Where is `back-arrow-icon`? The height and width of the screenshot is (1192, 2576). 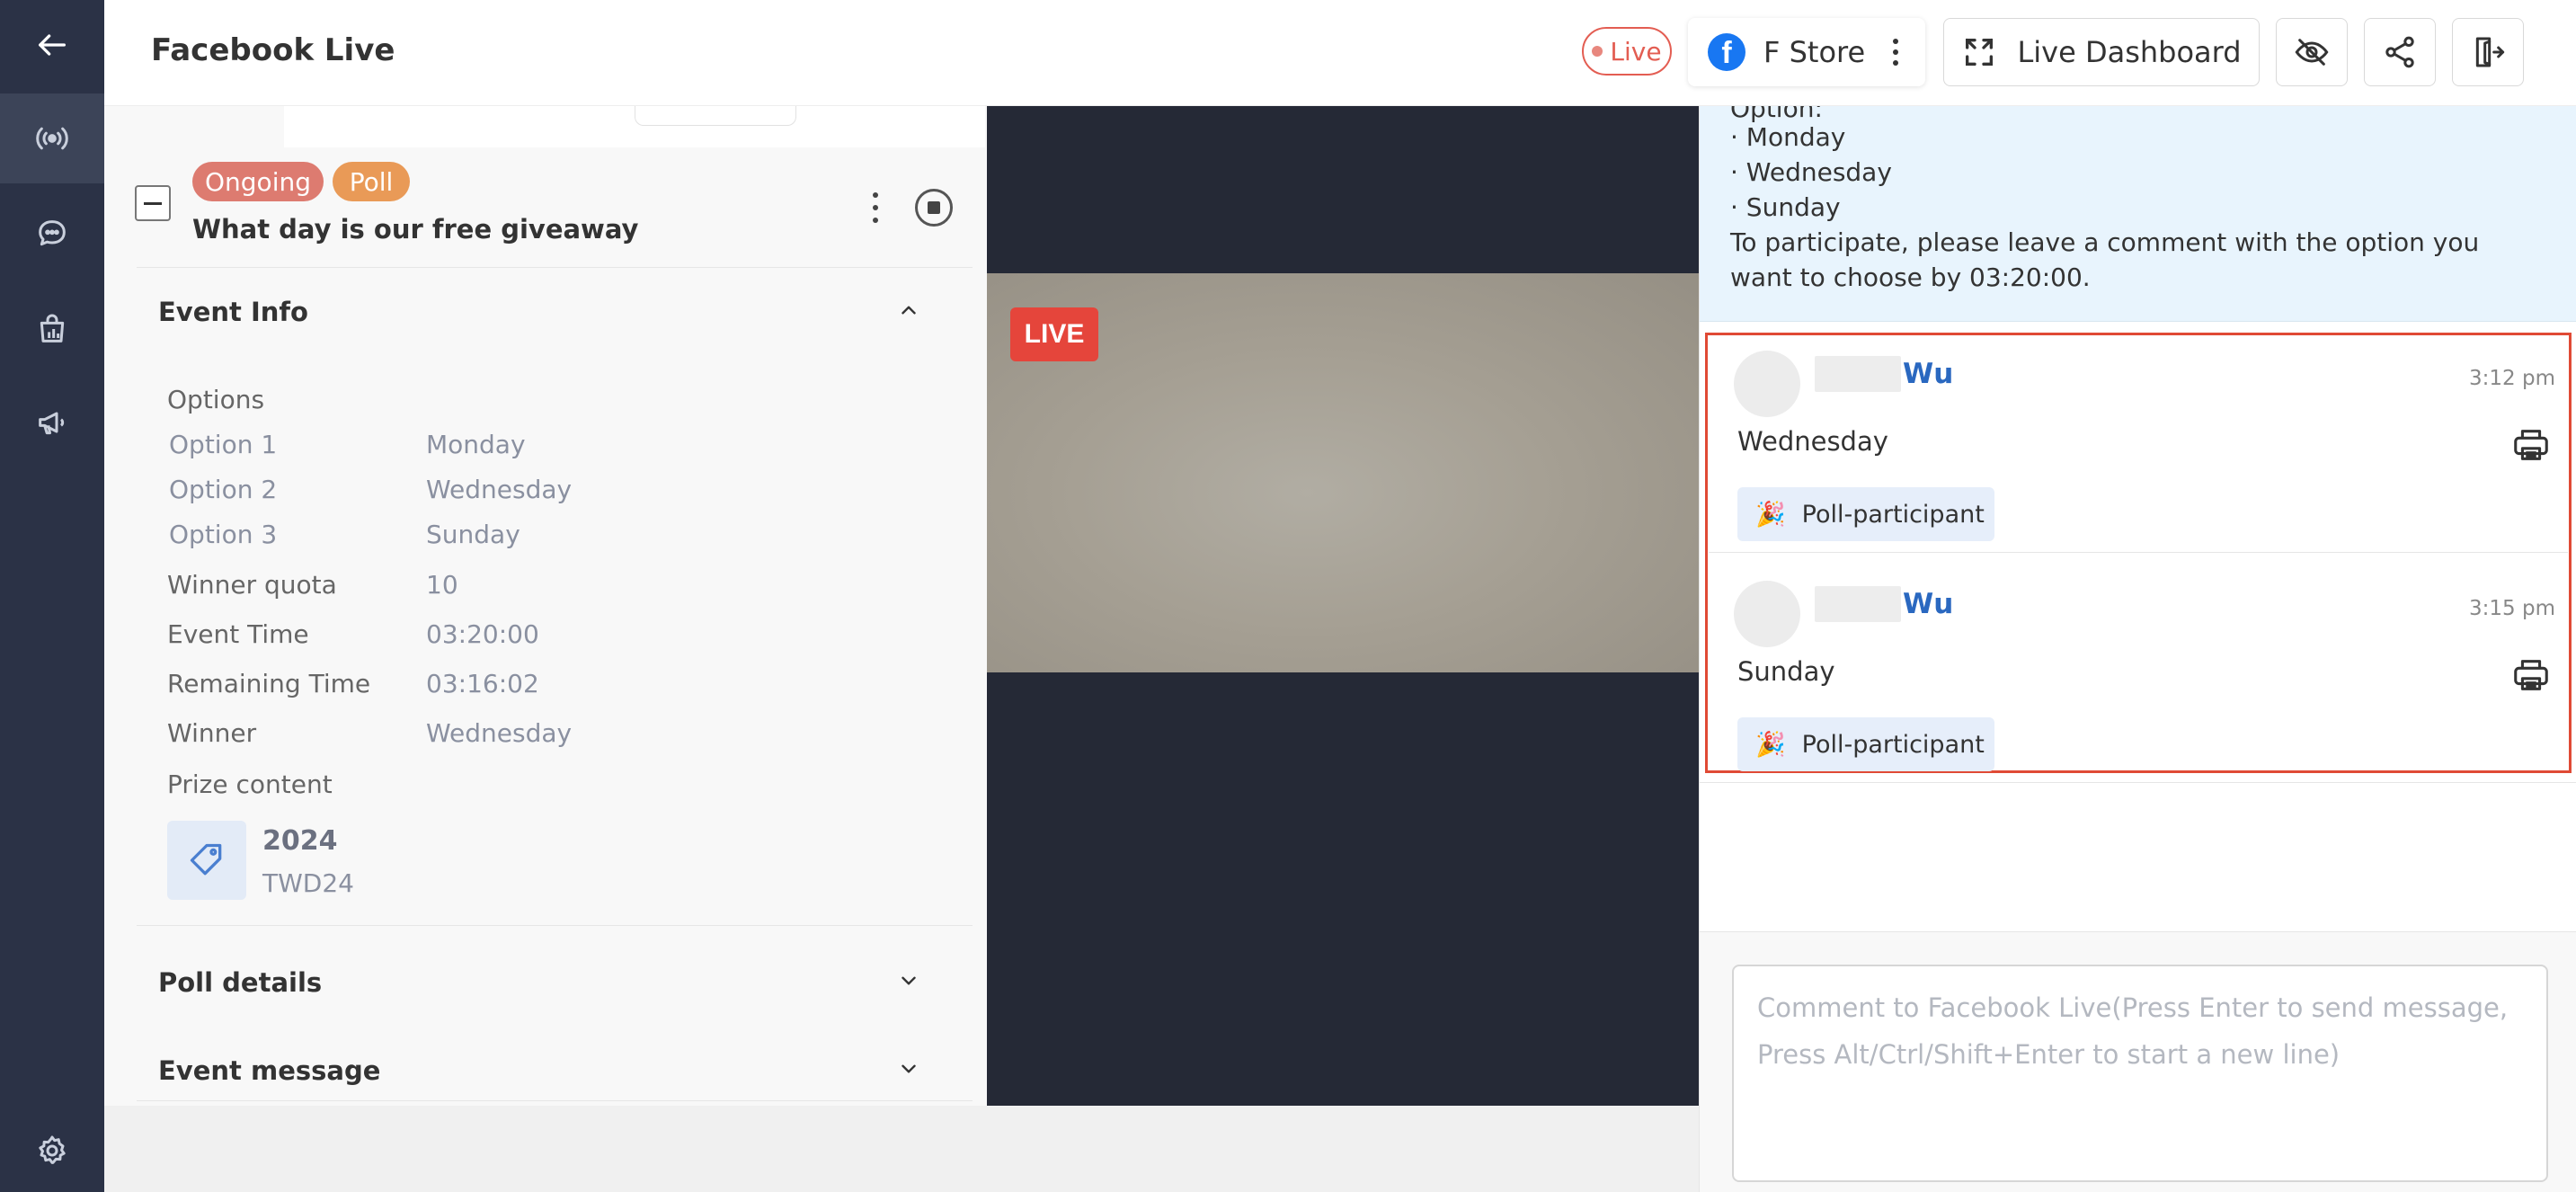 back-arrow-icon is located at coordinates (53, 45).